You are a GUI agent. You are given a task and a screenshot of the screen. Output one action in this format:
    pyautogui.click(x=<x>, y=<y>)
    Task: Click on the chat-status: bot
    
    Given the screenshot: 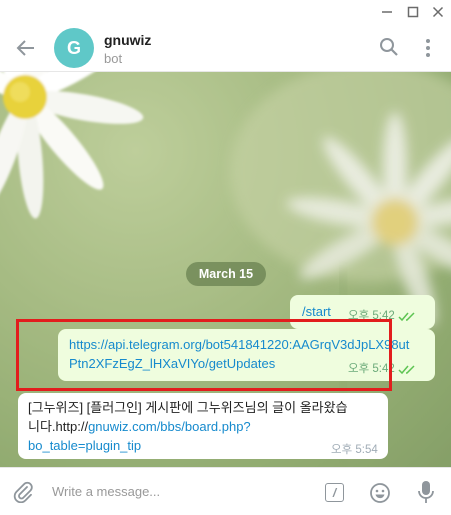 What is the action you would take?
    pyautogui.click(x=113, y=58)
    